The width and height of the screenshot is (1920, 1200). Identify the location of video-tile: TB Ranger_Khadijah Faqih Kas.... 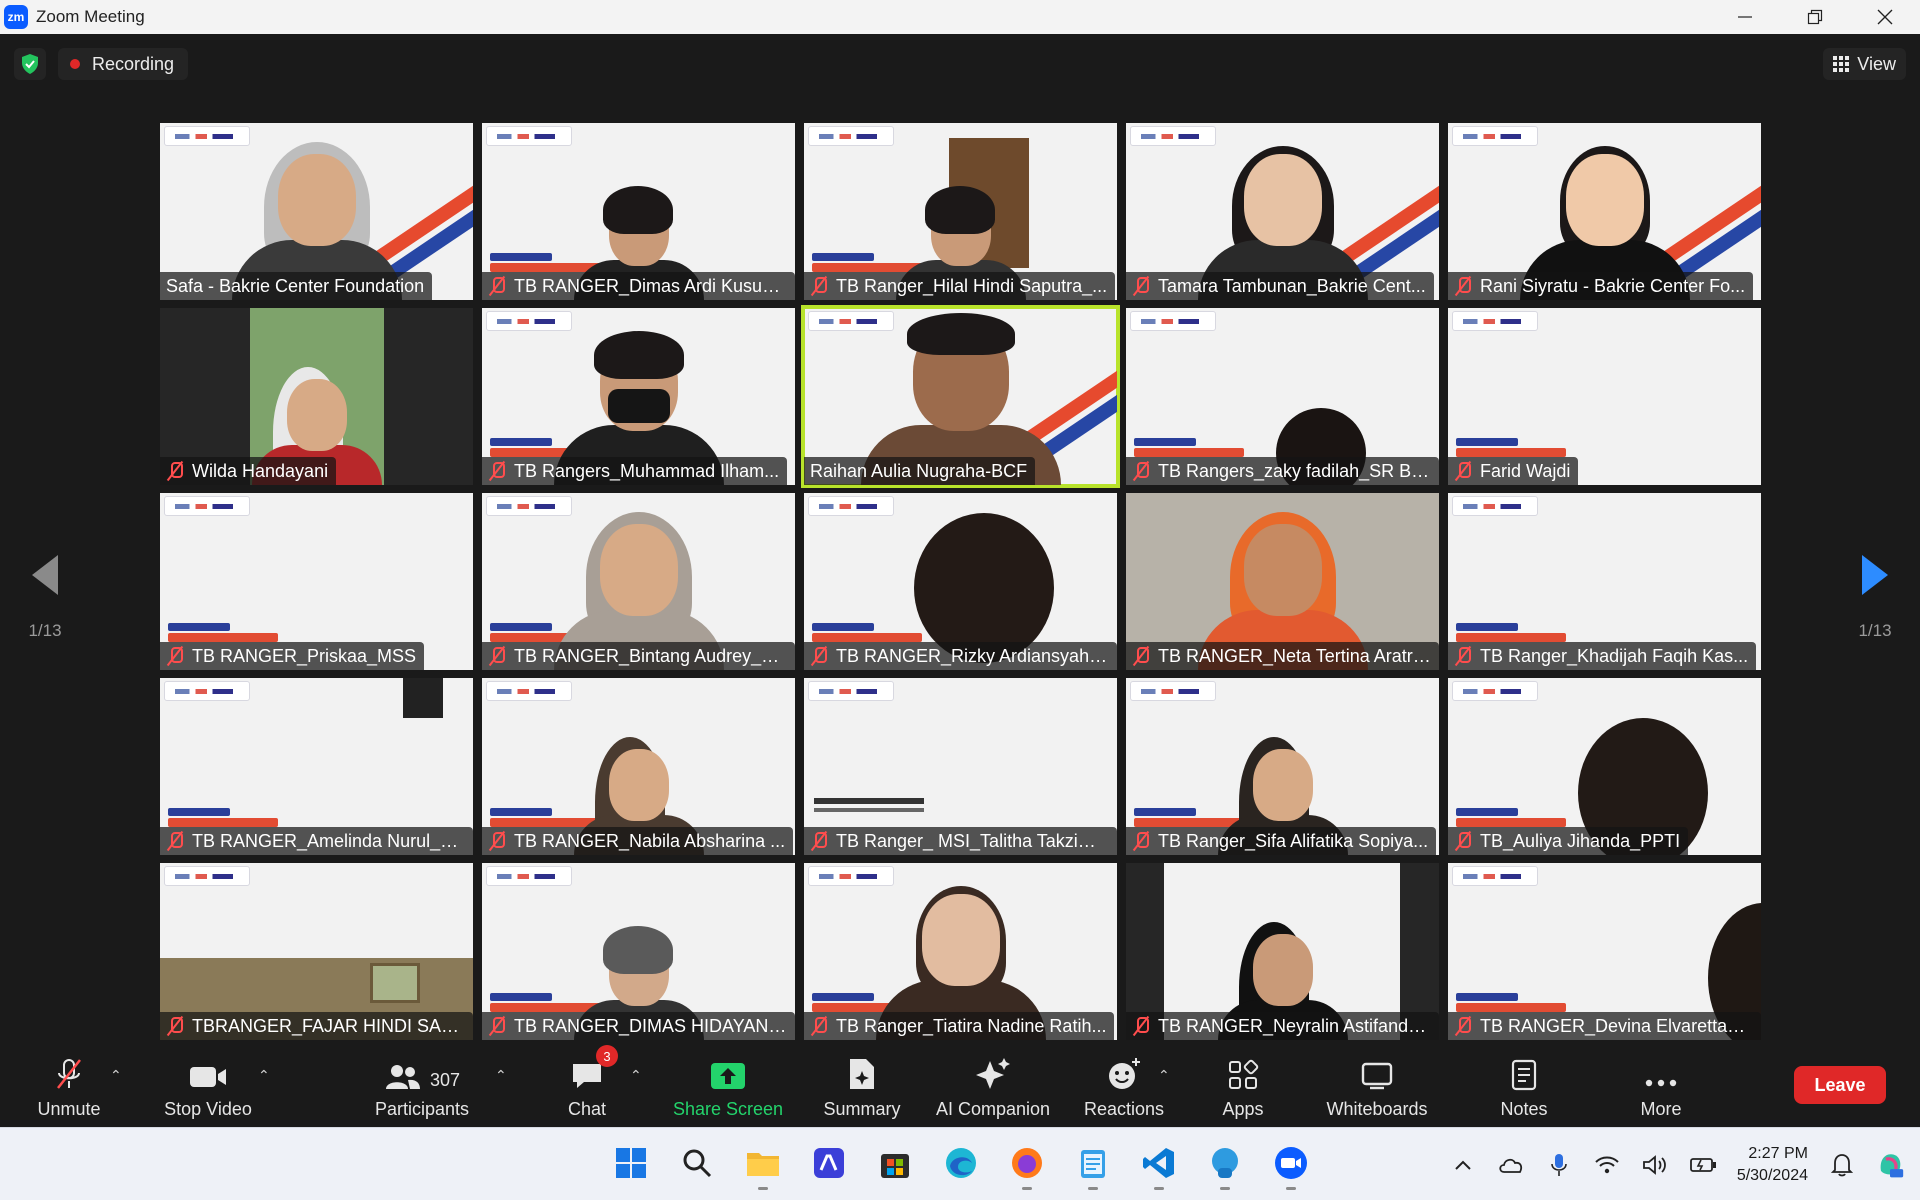
(1604, 581).